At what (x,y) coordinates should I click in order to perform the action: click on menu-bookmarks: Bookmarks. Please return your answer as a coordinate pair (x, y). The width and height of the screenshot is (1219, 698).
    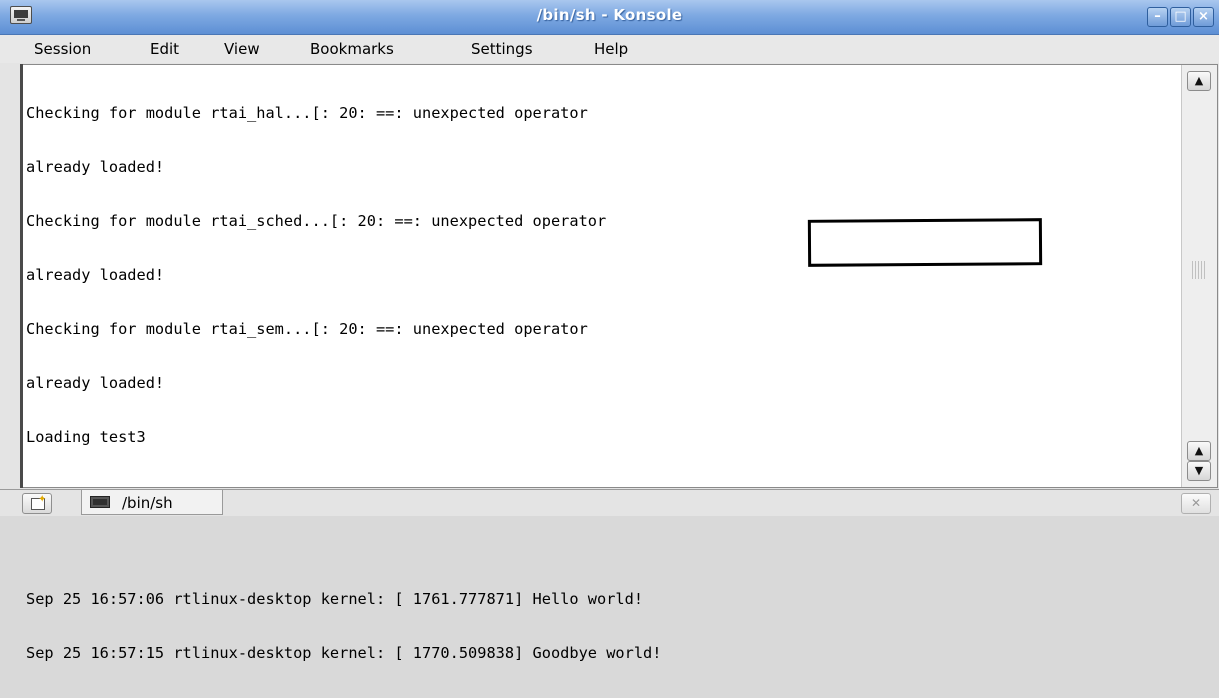
    Looking at the image, I should click on (352, 49).